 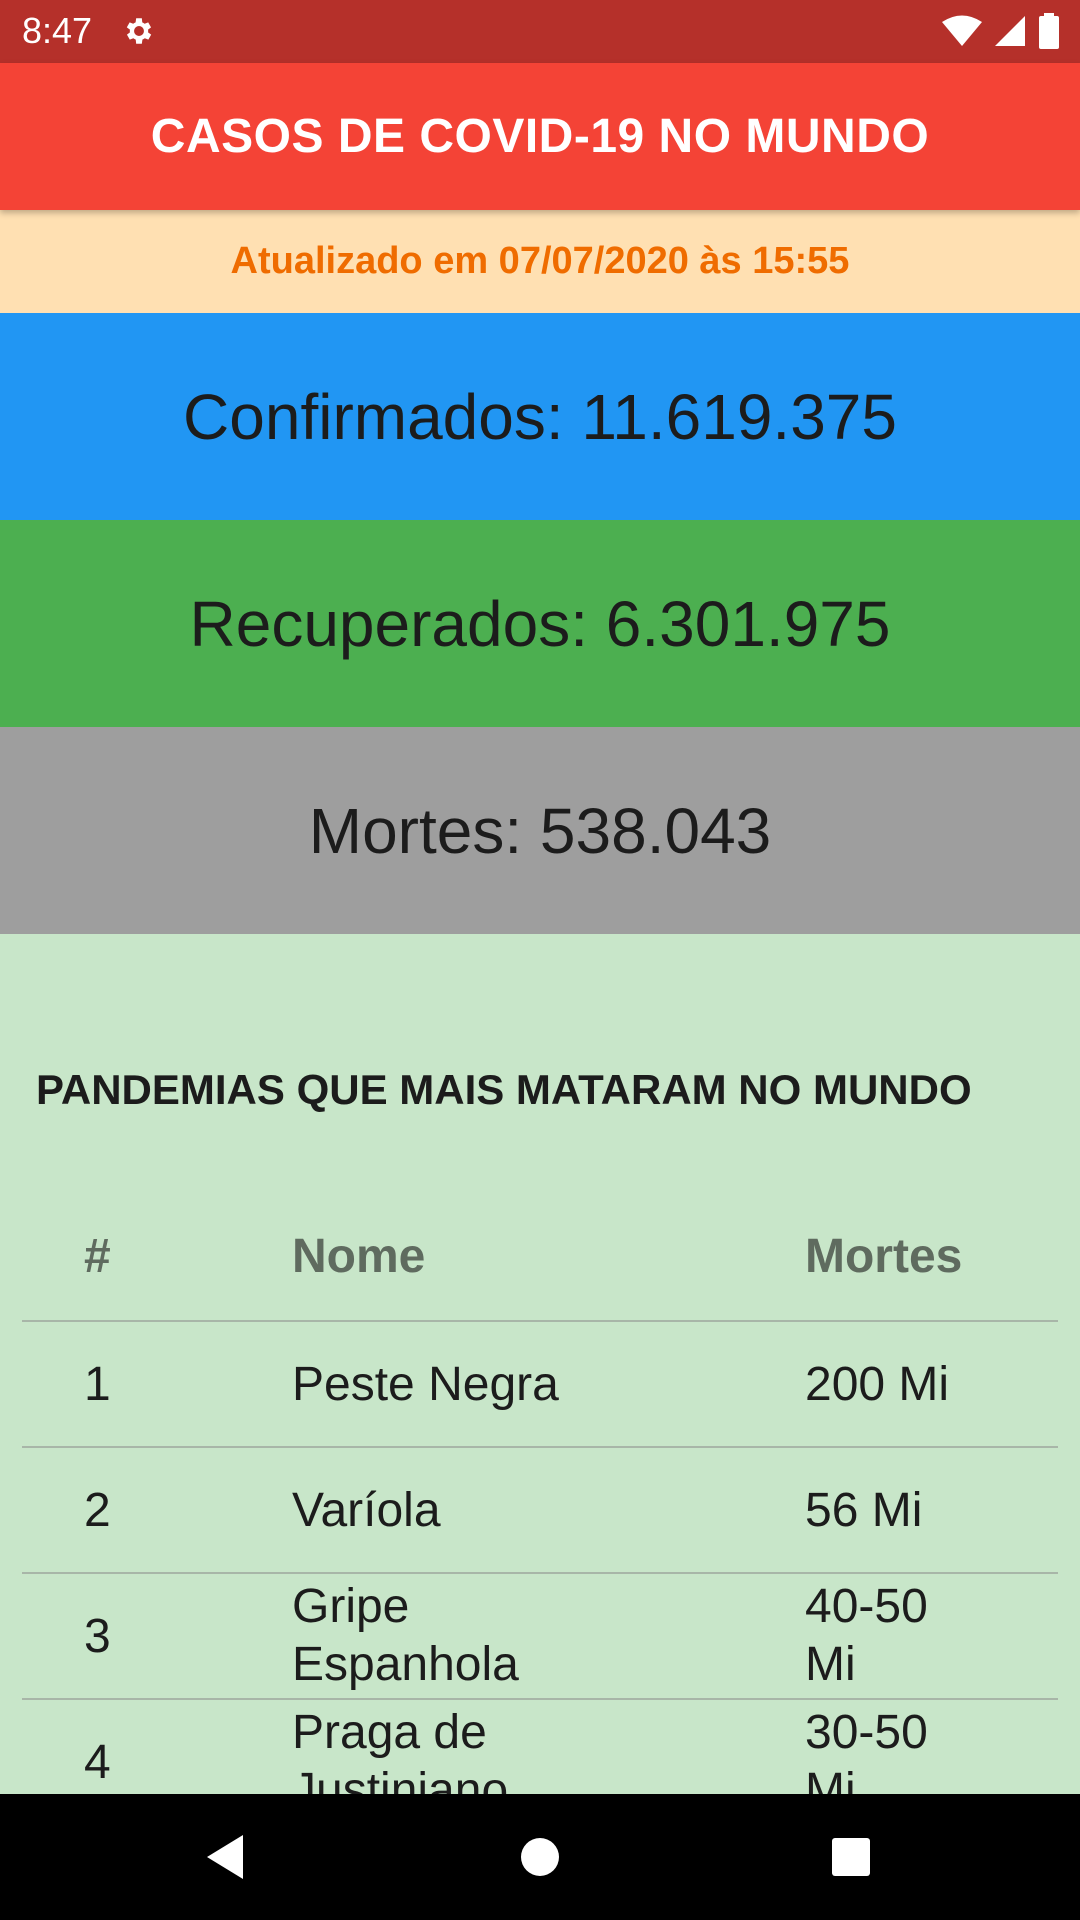 What do you see at coordinates (97, 1510) in the screenshot?
I see `row-number: 2` at bounding box center [97, 1510].